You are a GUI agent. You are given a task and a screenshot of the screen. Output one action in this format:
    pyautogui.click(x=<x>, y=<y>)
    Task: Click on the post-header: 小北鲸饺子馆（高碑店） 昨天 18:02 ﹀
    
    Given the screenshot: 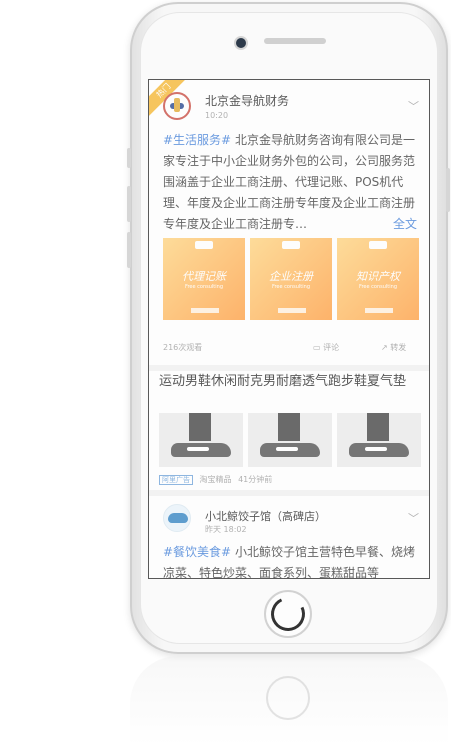 What is the action you would take?
    pyautogui.click(x=293, y=519)
    